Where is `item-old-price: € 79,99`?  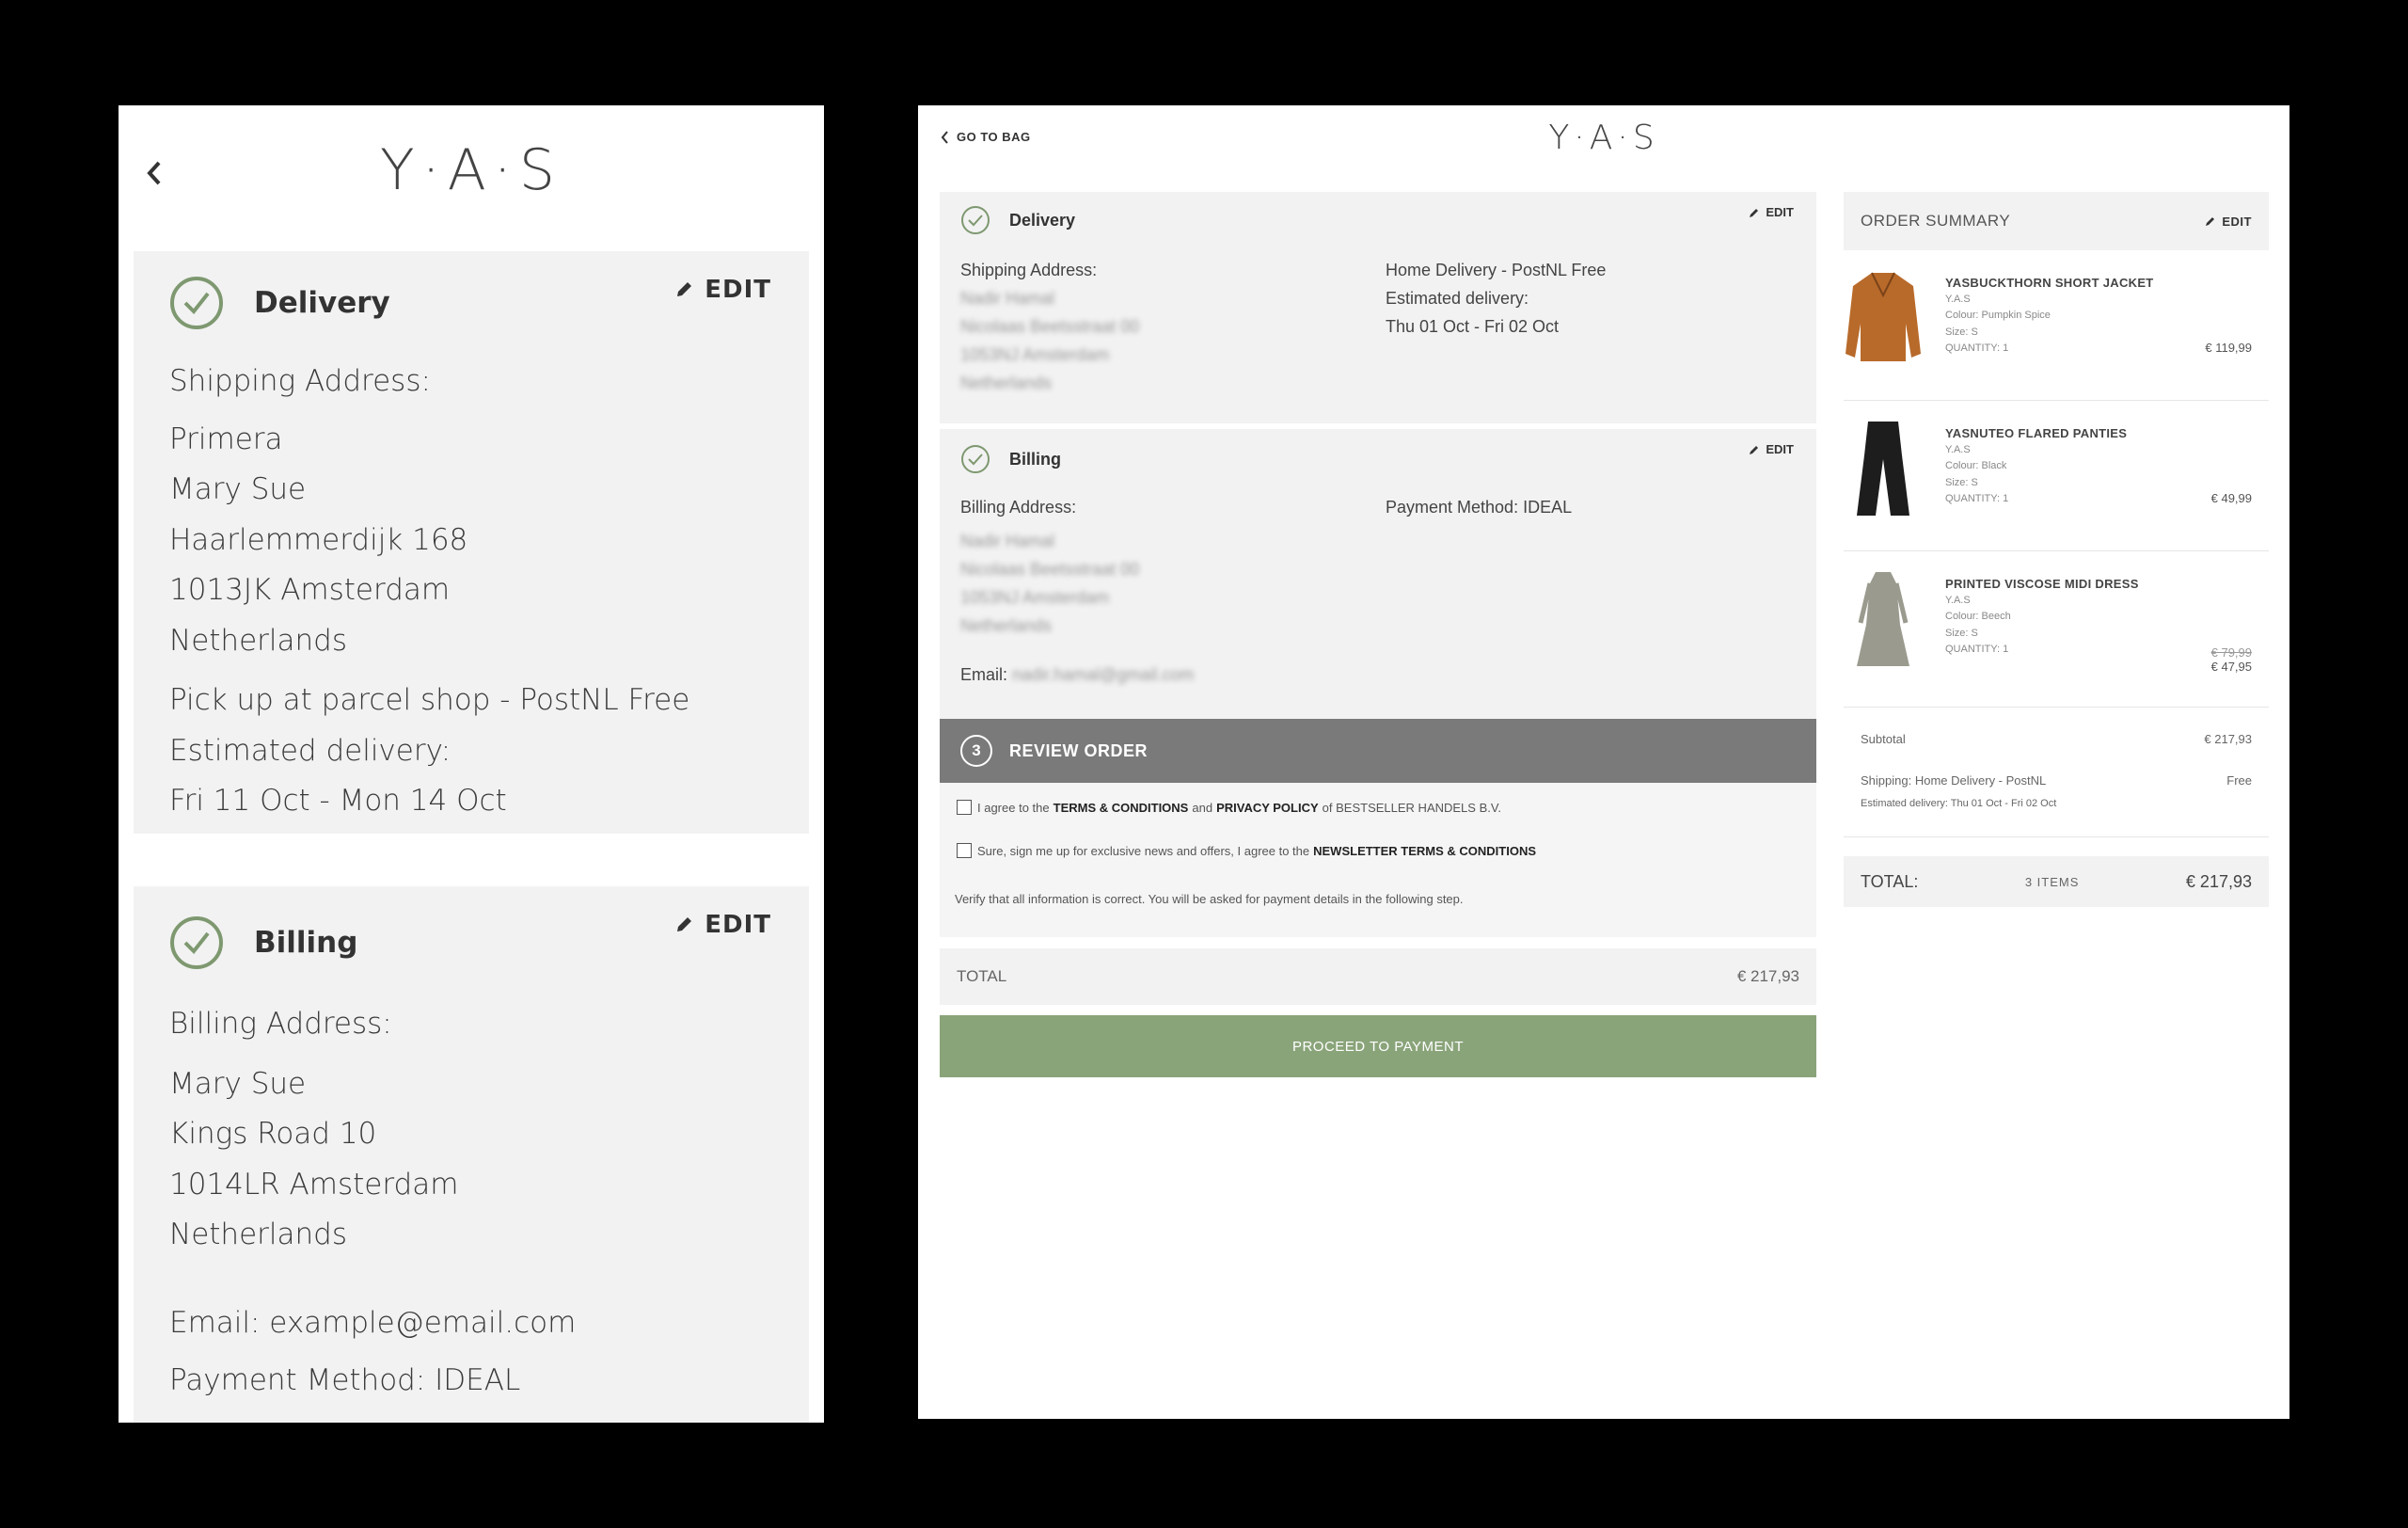 item-old-price: € 79,99 is located at coordinates (2231, 652).